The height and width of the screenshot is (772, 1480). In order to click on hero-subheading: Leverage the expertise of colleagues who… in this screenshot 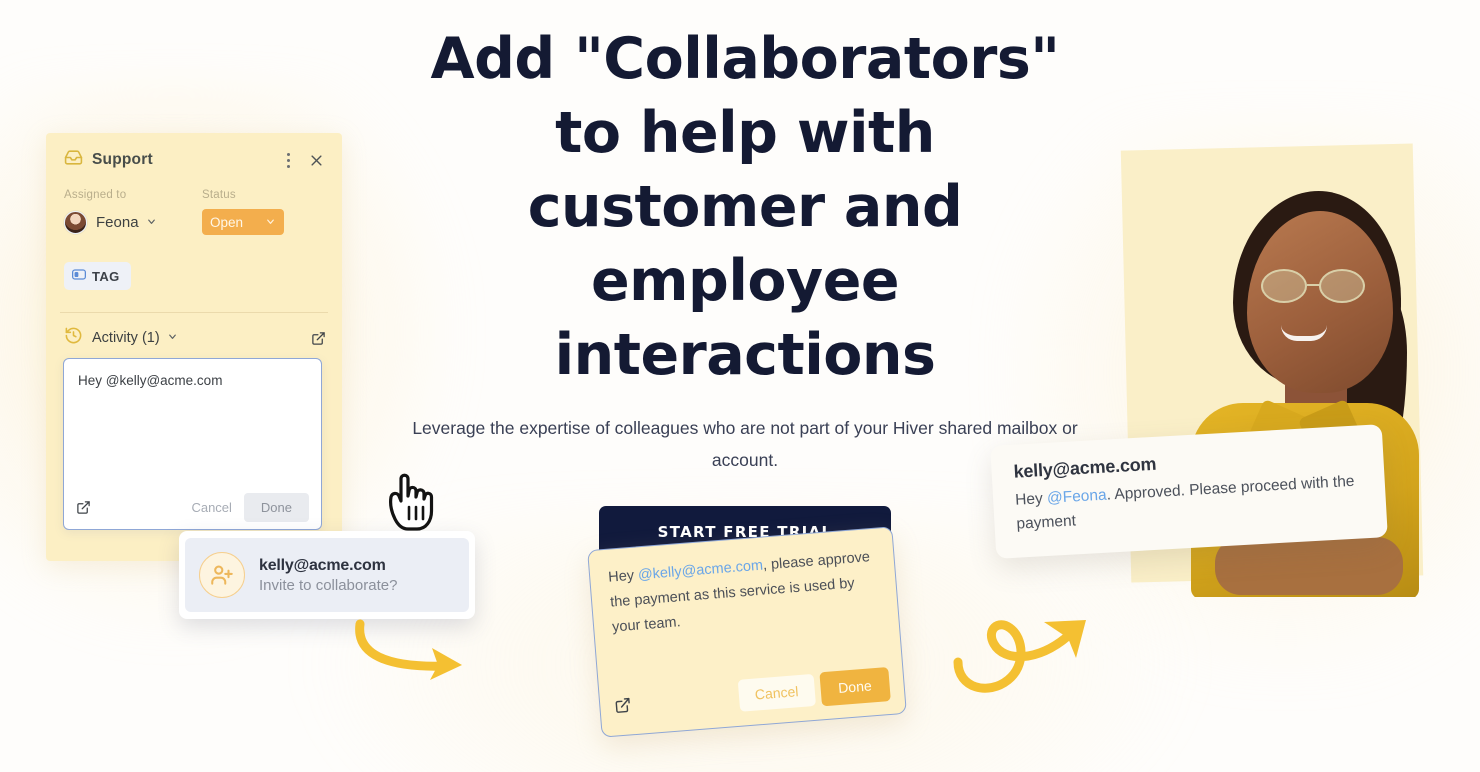, I will do `click(745, 444)`.